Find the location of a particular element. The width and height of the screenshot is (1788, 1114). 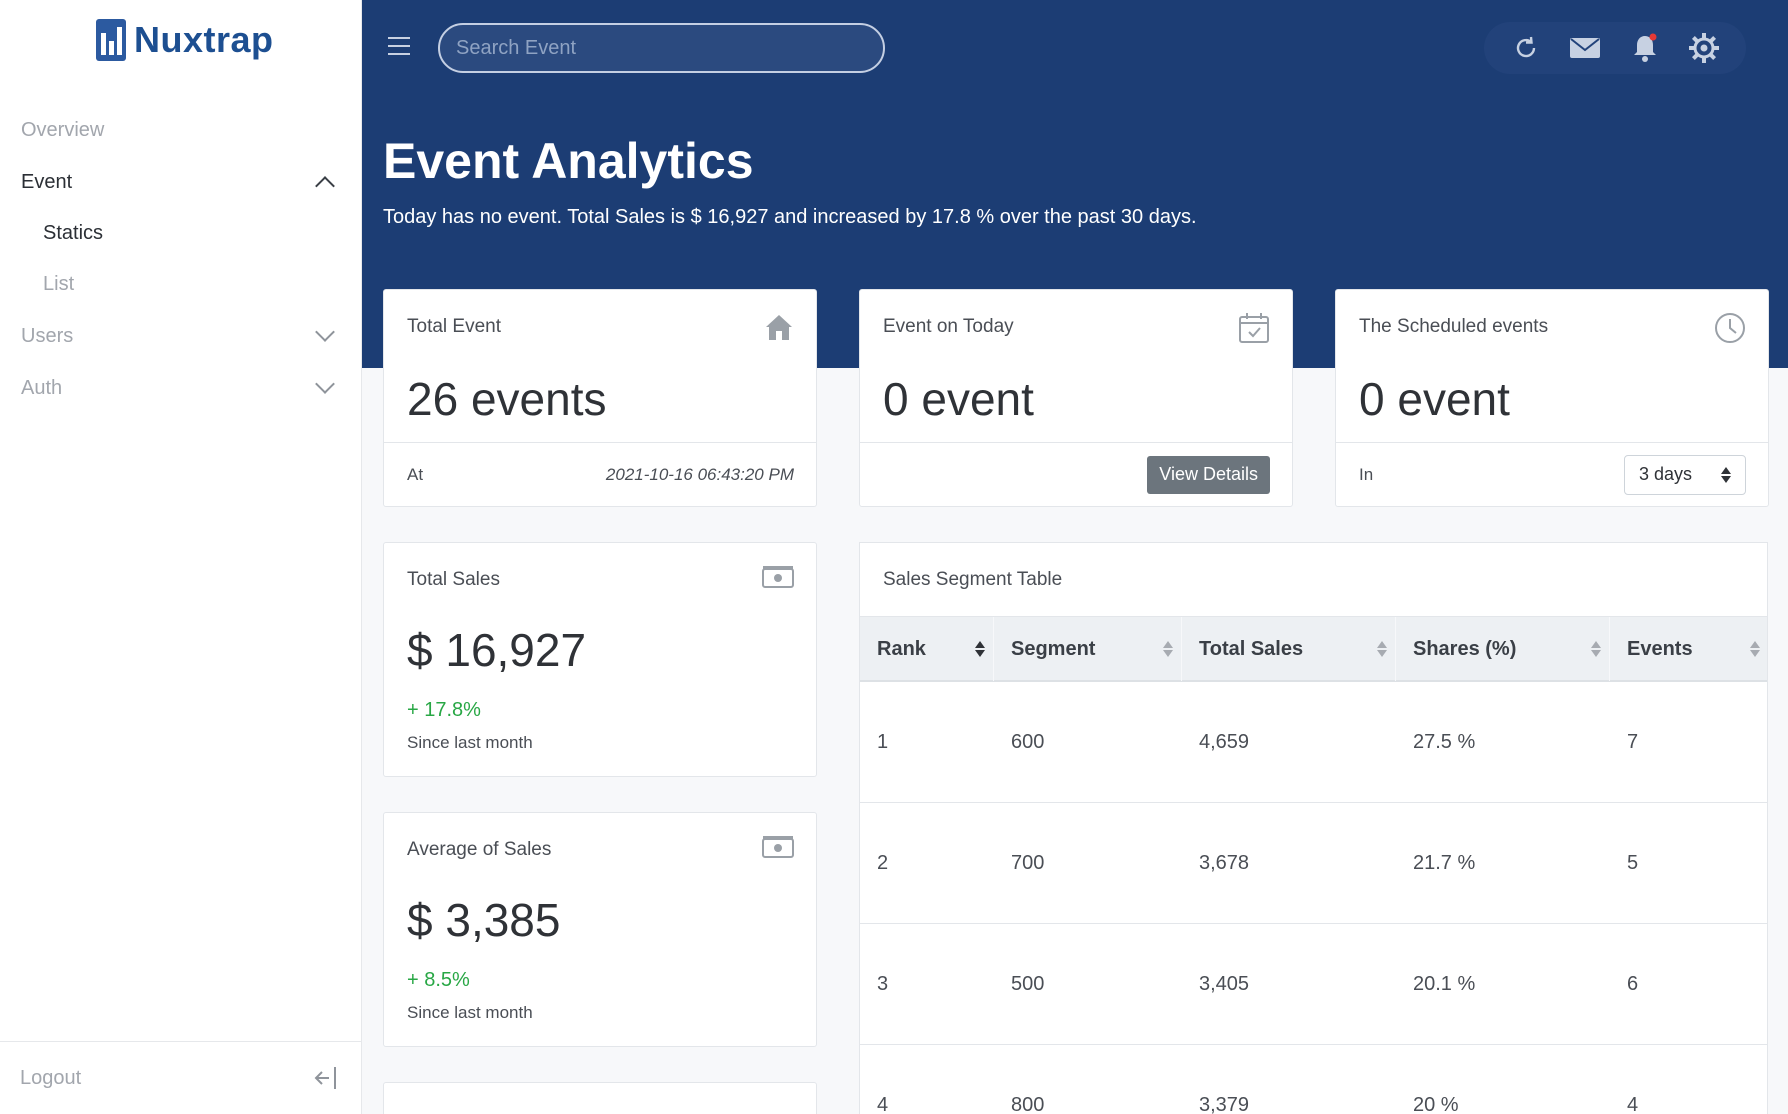

app-logo: Nuxtrap is located at coordinates (185, 40).